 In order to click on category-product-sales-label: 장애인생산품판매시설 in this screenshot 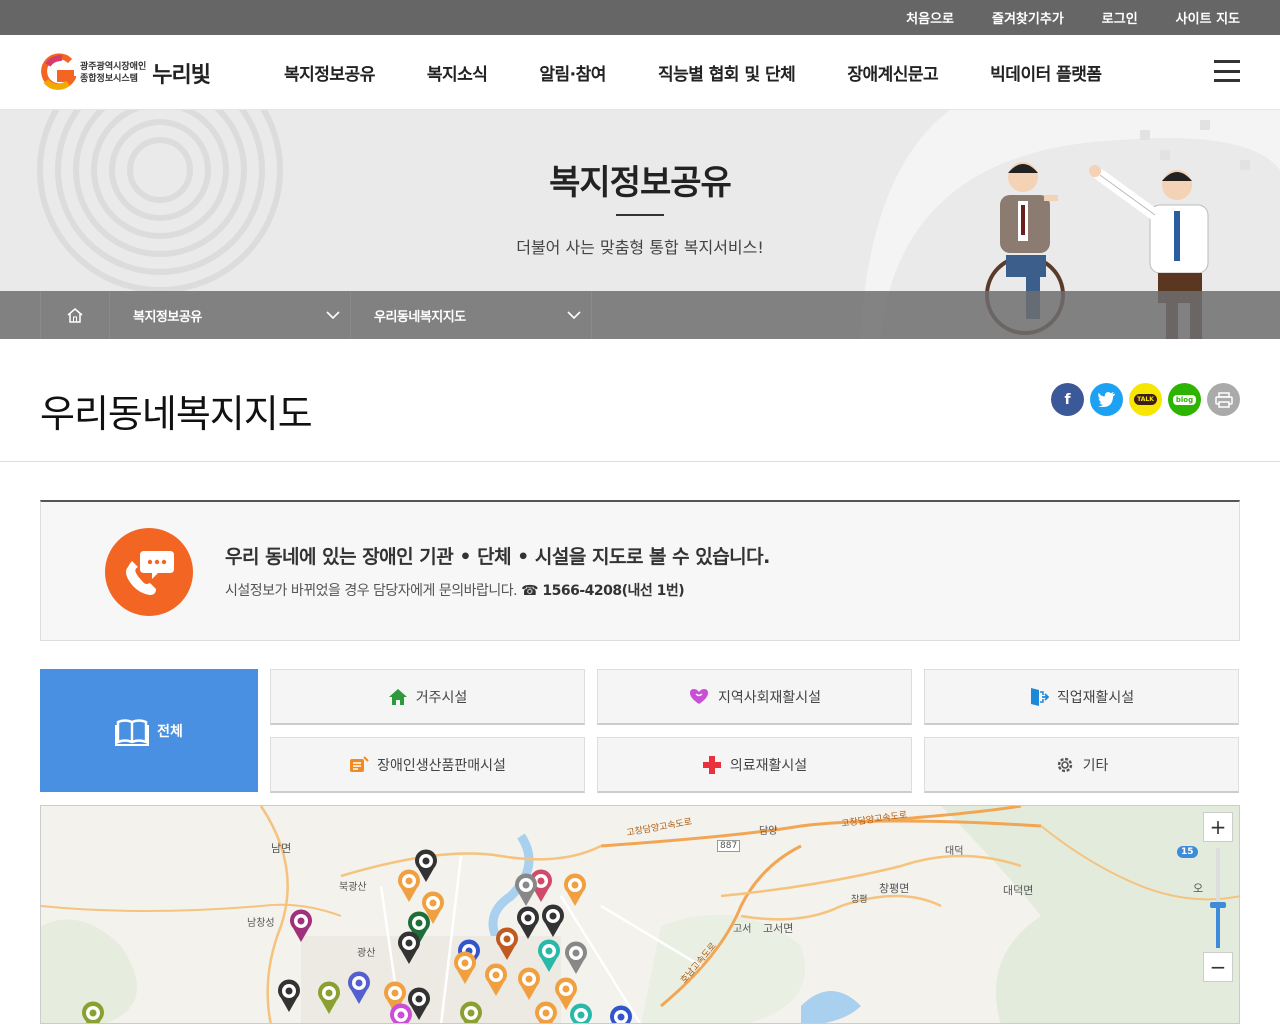, I will do `click(441, 765)`.